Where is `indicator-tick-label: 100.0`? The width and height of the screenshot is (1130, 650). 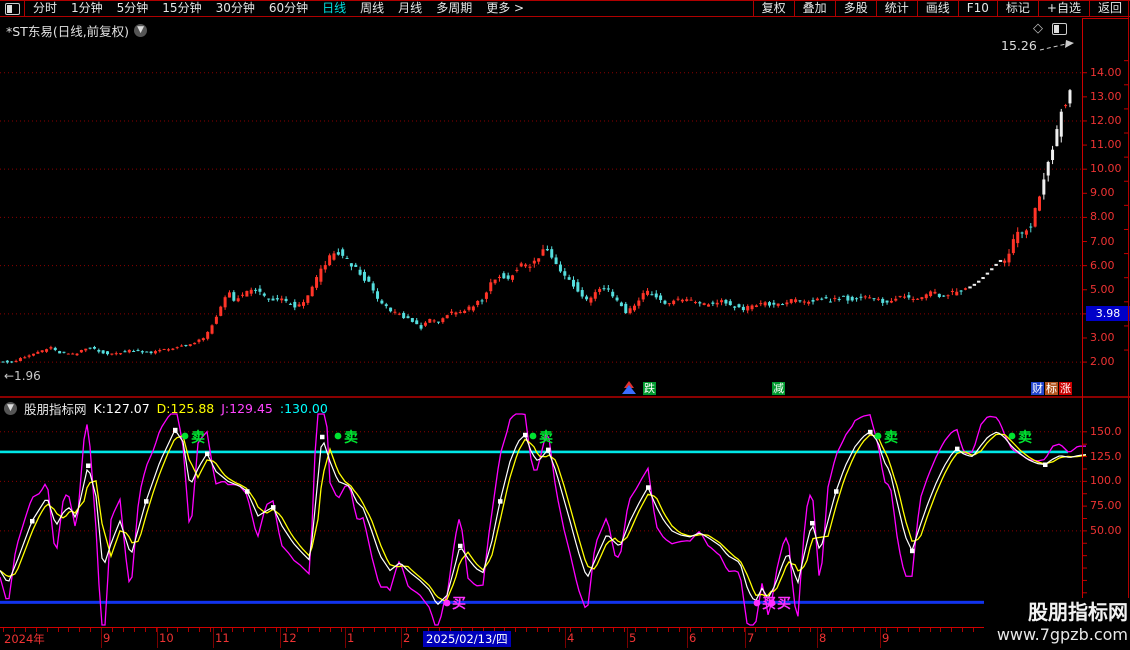
indicator-tick-label: 100.0 is located at coordinates (1106, 481).